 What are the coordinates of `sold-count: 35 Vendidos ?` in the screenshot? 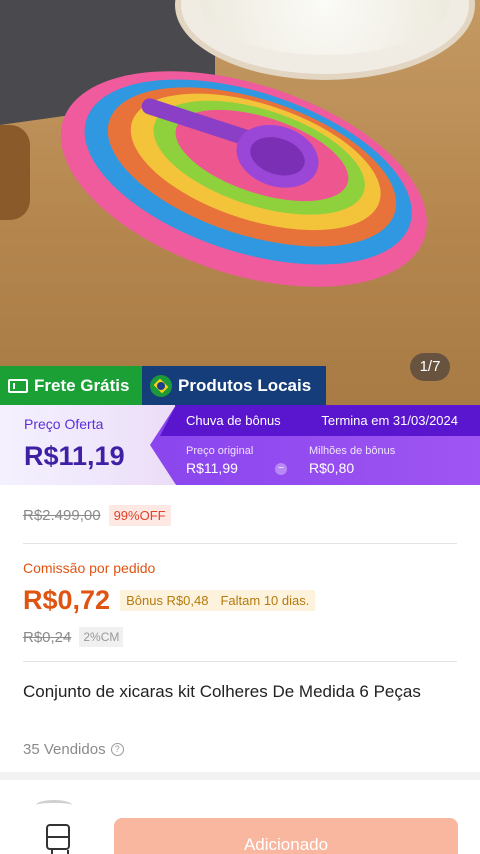 It's located at (73, 749).